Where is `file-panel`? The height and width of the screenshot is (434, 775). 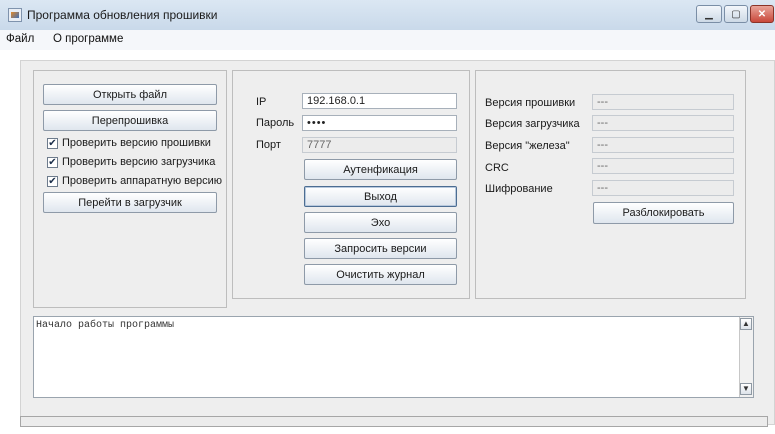
file-panel is located at coordinates (130, 189).